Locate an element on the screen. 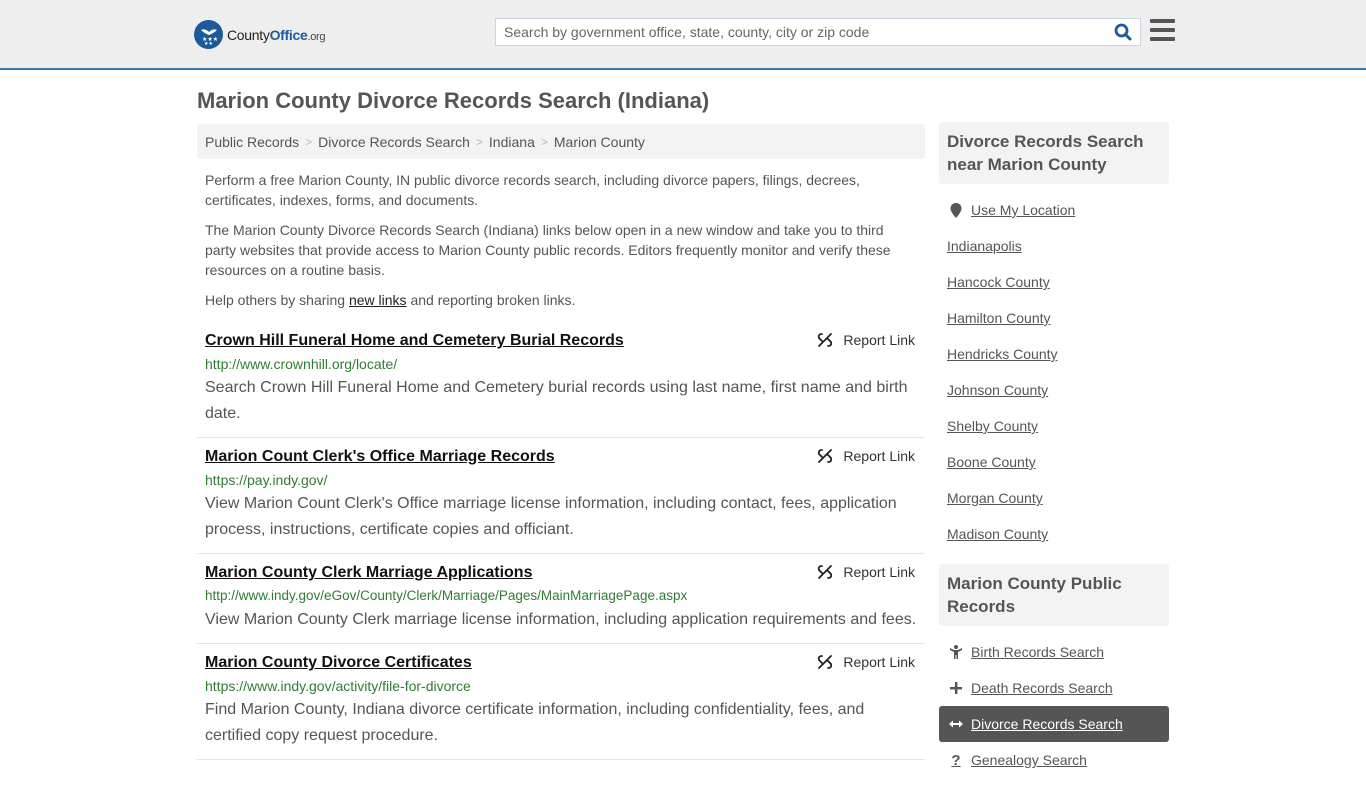 Image resolution: width=1366 pixels, height=788 pixels. new-links-link: new links is located at coordinates (378, 300).